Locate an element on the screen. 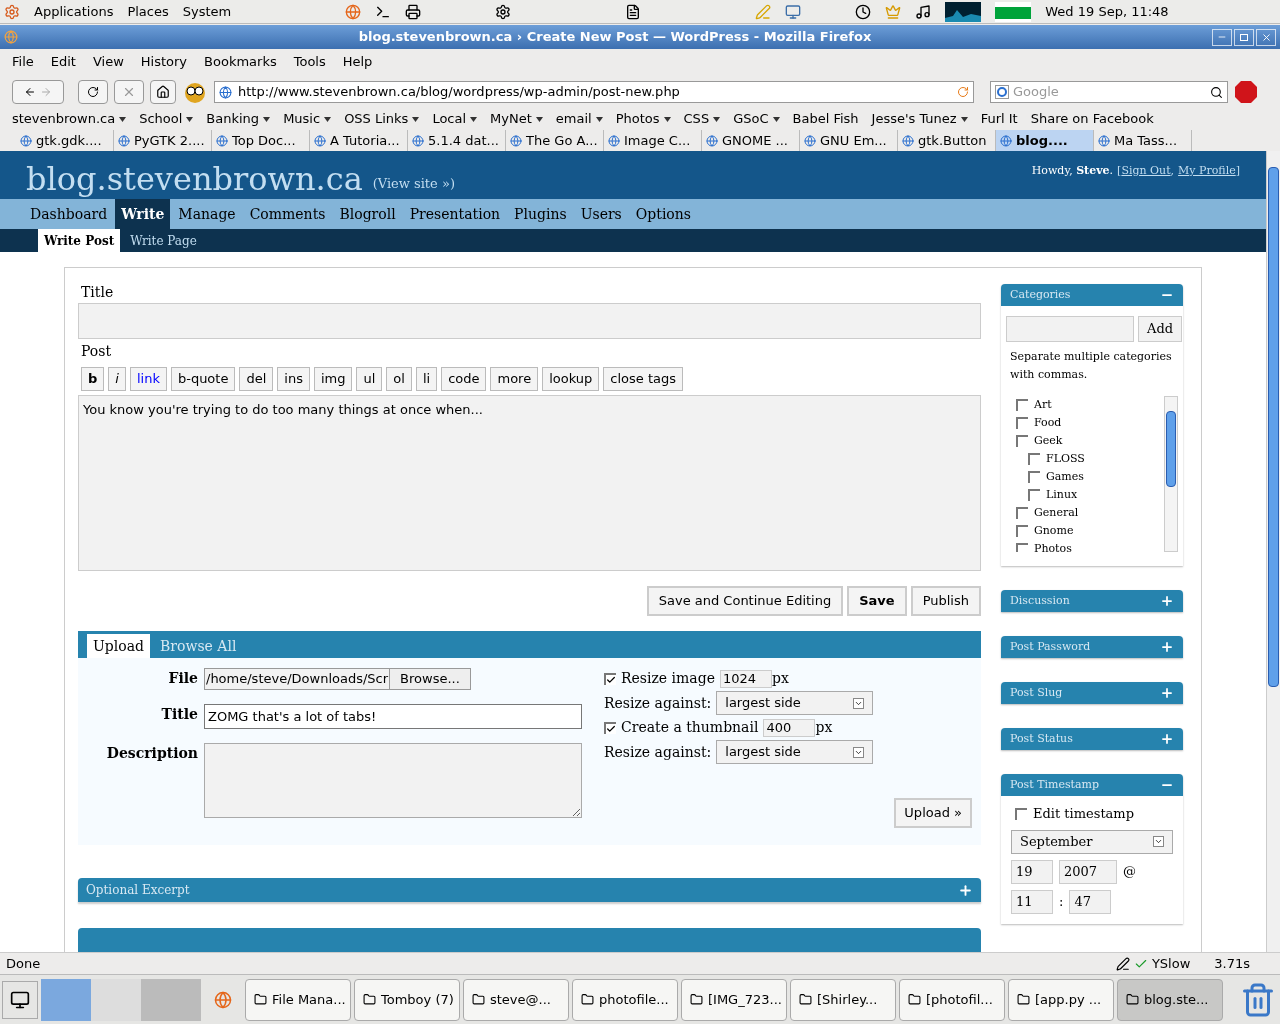 Image resolution: width=1280 pixels, height=1024 pixels. size-field: 400 is located at coordinates (789, 727).